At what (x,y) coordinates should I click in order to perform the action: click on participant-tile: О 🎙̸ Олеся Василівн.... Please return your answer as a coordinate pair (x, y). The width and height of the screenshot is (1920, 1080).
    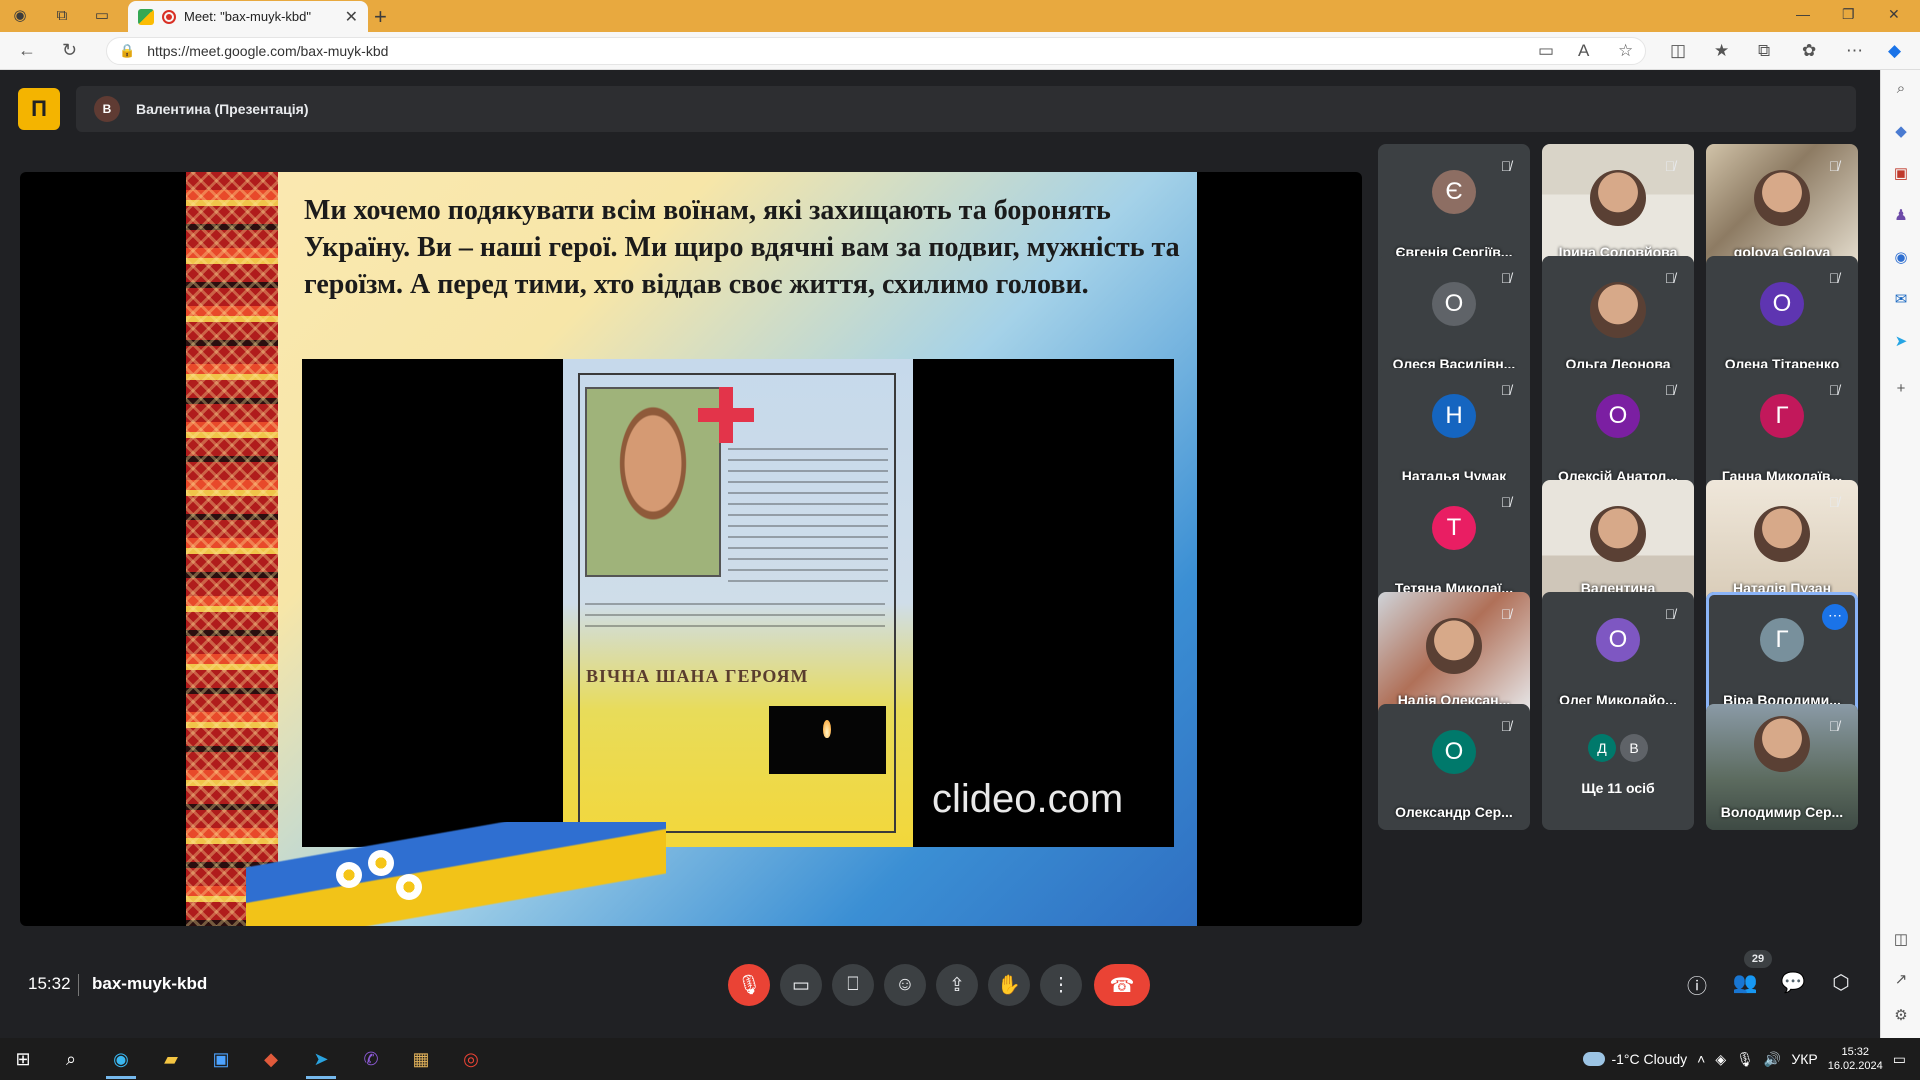
    Looking at the image, I should click on (1454, 319).